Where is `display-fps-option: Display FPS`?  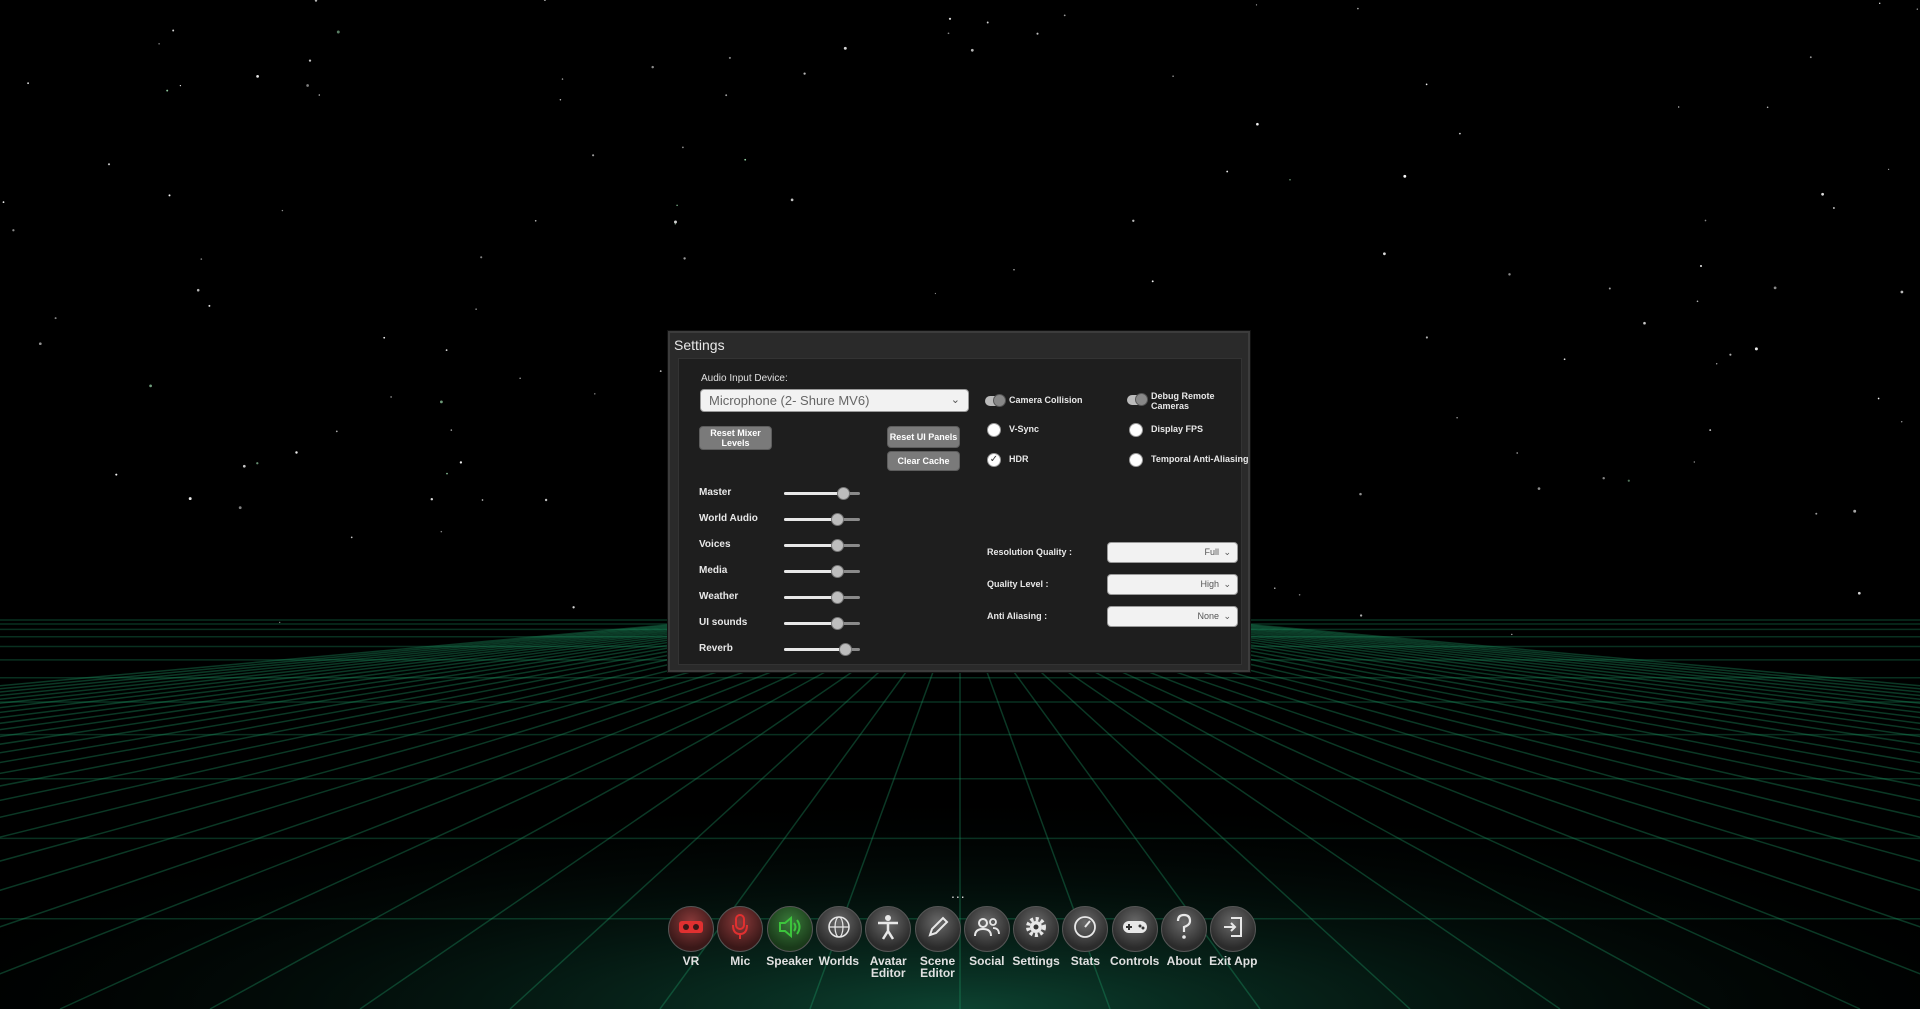
display-fps-option: Display FPS is located at coordinates (1182, 430).